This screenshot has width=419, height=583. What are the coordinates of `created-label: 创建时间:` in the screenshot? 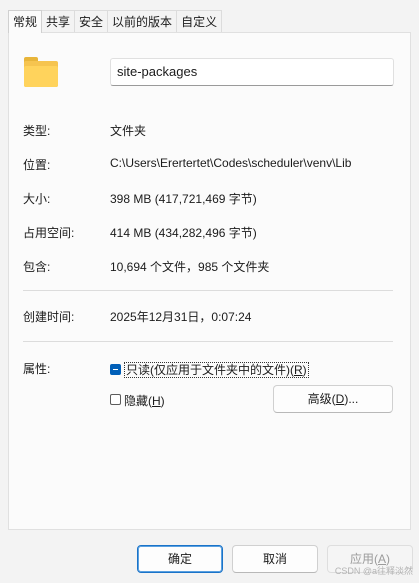 It's located at (49, 317).